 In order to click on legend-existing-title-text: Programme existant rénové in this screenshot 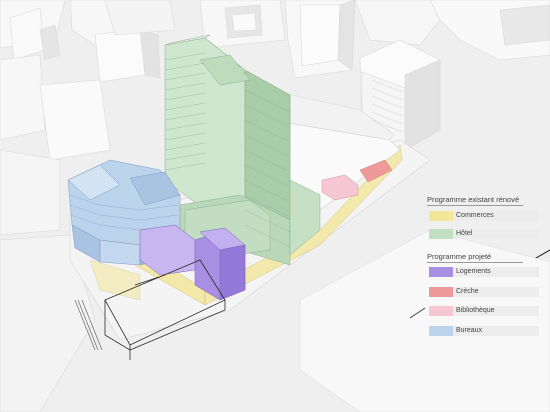, I will do `click(473, 199)`.